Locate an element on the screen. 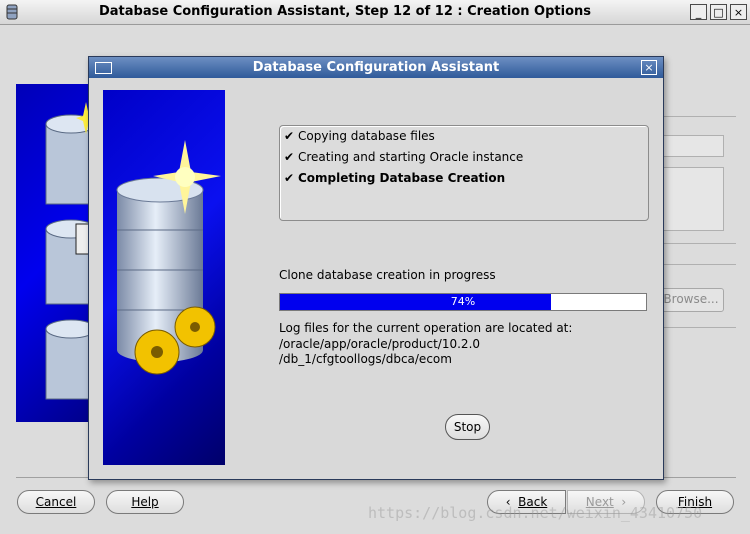  task-label: Completing Database Creation is located at coordinates (402, 178).